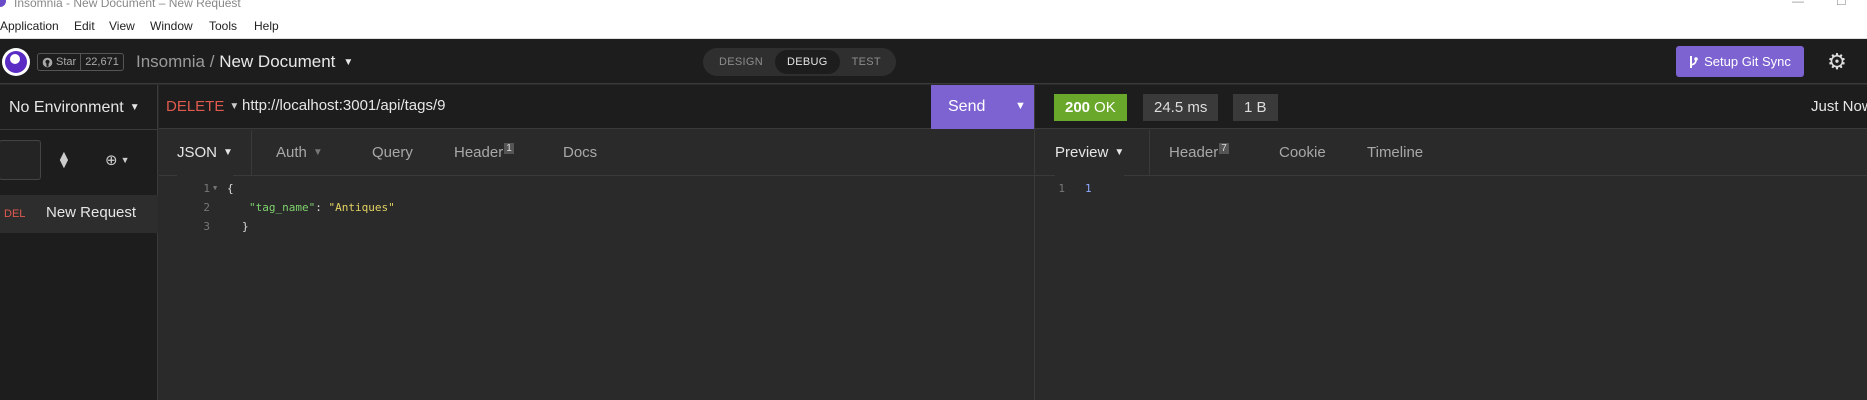 Image resolution: width=1867 pixels, height=400 pixels. I want to click on response-size: 1 B, so click(1255, 107).